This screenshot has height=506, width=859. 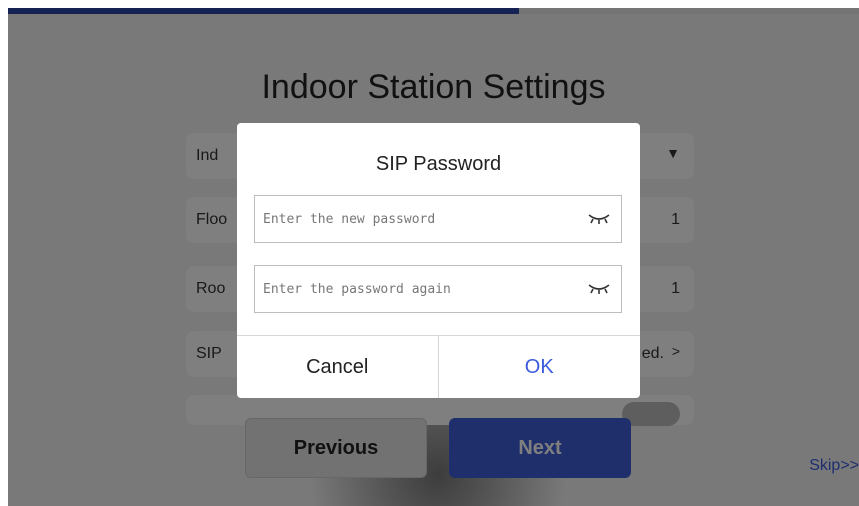 What do you see at coordinates (438, 164) in the screenshot?
I see `dialog-title: SIP Password` at bounding box center [438, 164].